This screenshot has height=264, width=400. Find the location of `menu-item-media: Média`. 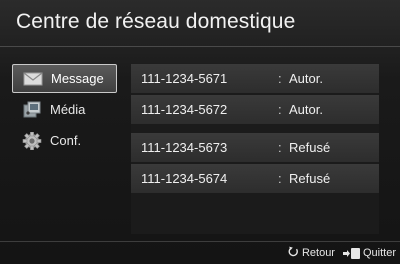

menu-item-media: Média is located at coordinates (64, 109).